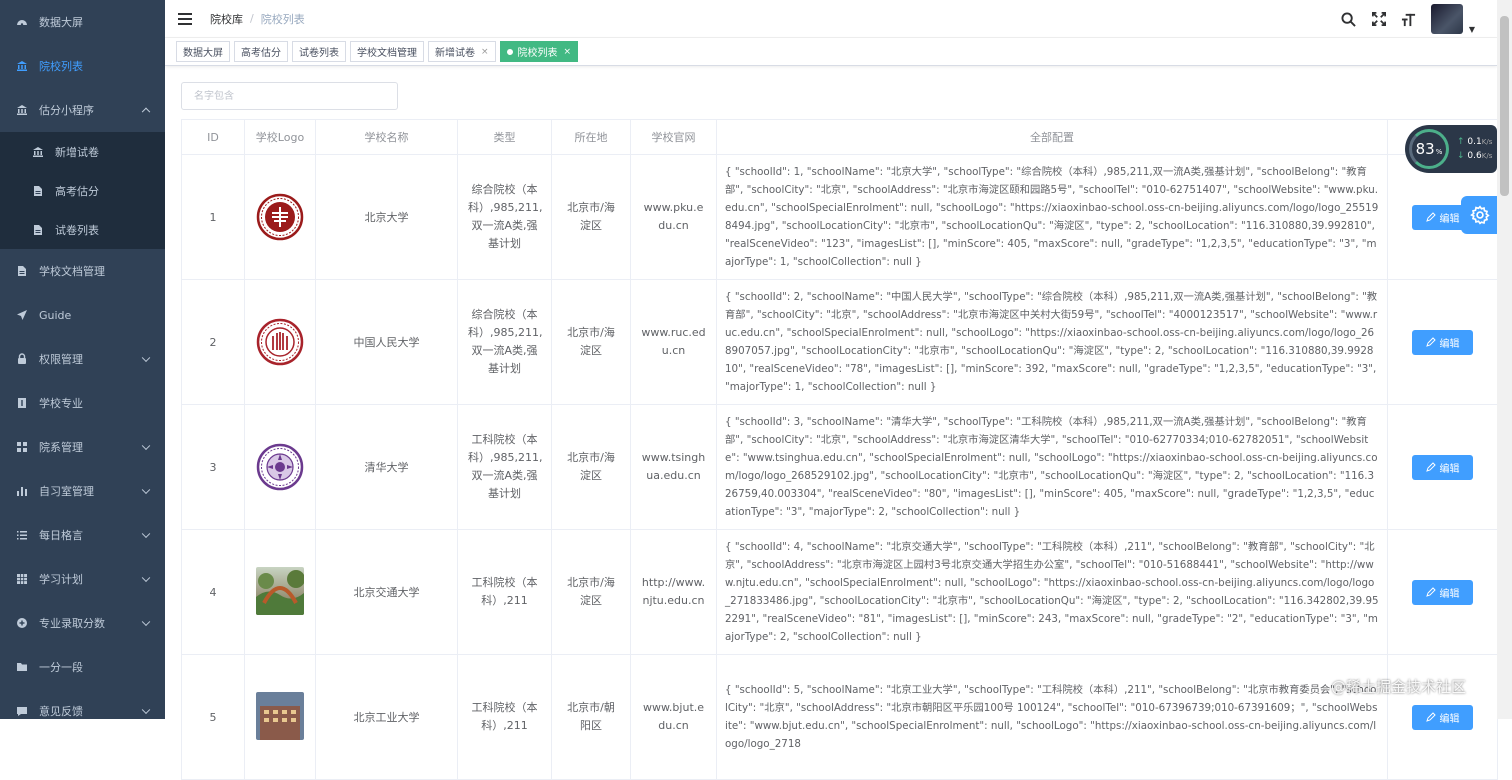 The image size is (1512, 780). Describe the element at coordinates (61, 22) in the screenshot. I see `sidebar-item-label: 数据大屏` at that location.